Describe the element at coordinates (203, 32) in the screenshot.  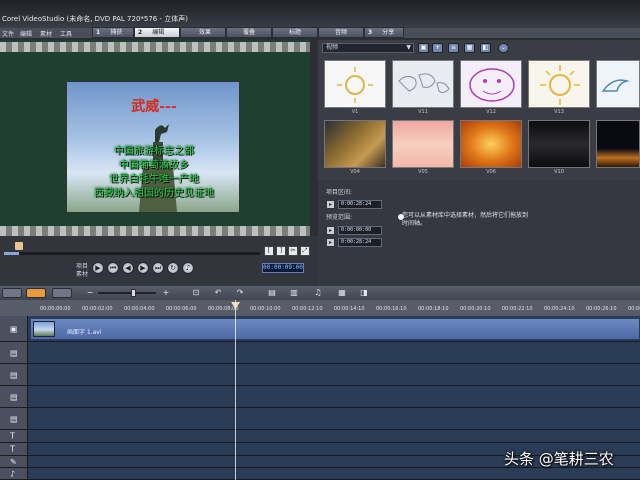
I see `tab-effects: 效果` at that location.